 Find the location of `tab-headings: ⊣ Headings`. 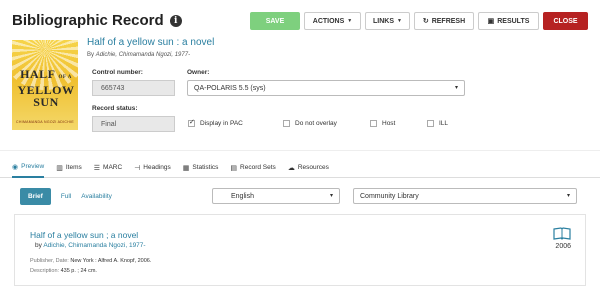

tab-headings: ⊣ Headings is located at coordinates (152, 168).